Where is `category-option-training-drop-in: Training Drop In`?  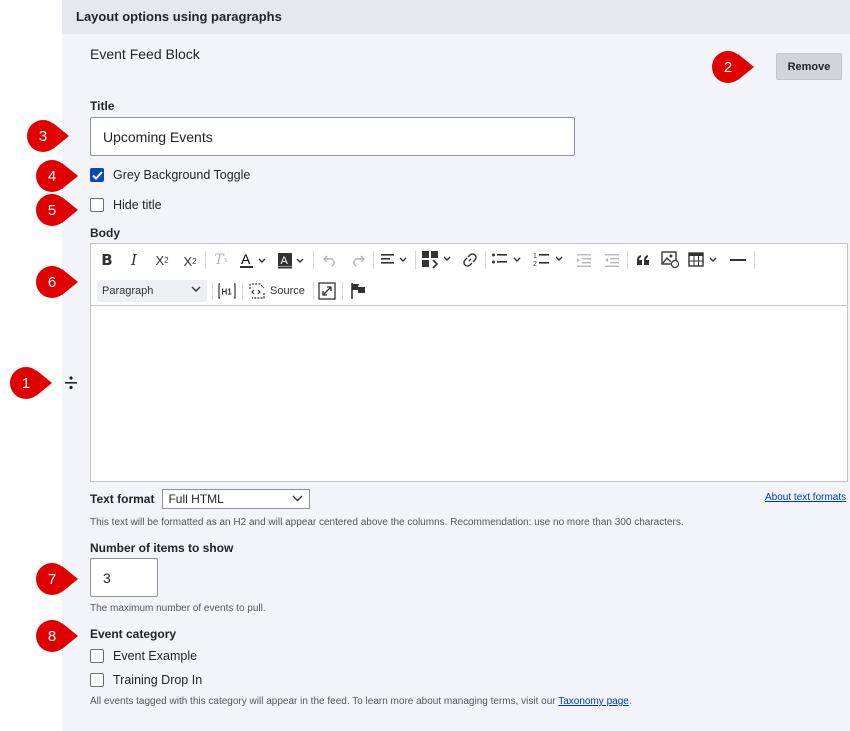
category-option-training-drop-in: Training Drop In is located at coordinates (146, 680).